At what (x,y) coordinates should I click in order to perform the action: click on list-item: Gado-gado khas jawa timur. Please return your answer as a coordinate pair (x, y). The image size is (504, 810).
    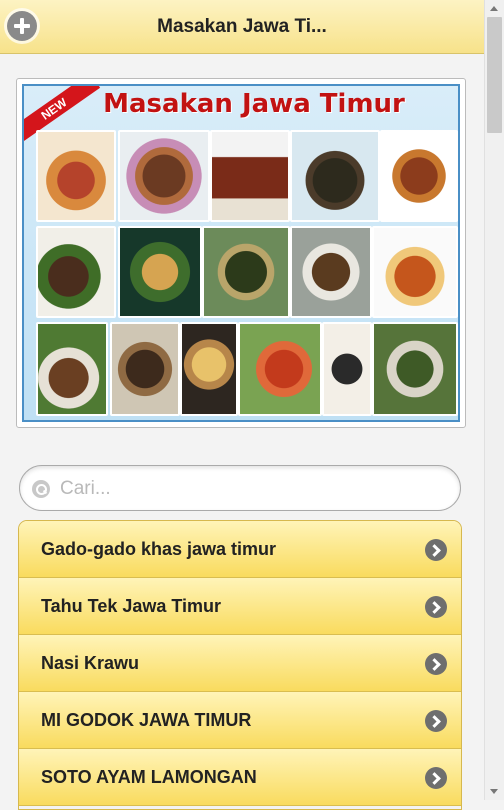
    Looking at the image, I should click on (240, 549).